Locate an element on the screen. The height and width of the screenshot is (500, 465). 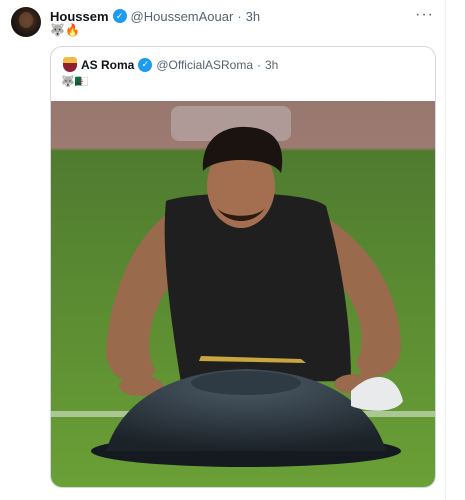
quoted-header: AS Roma ✓ @OfficialASRoma · 3h is located at coordinates (170, 64).